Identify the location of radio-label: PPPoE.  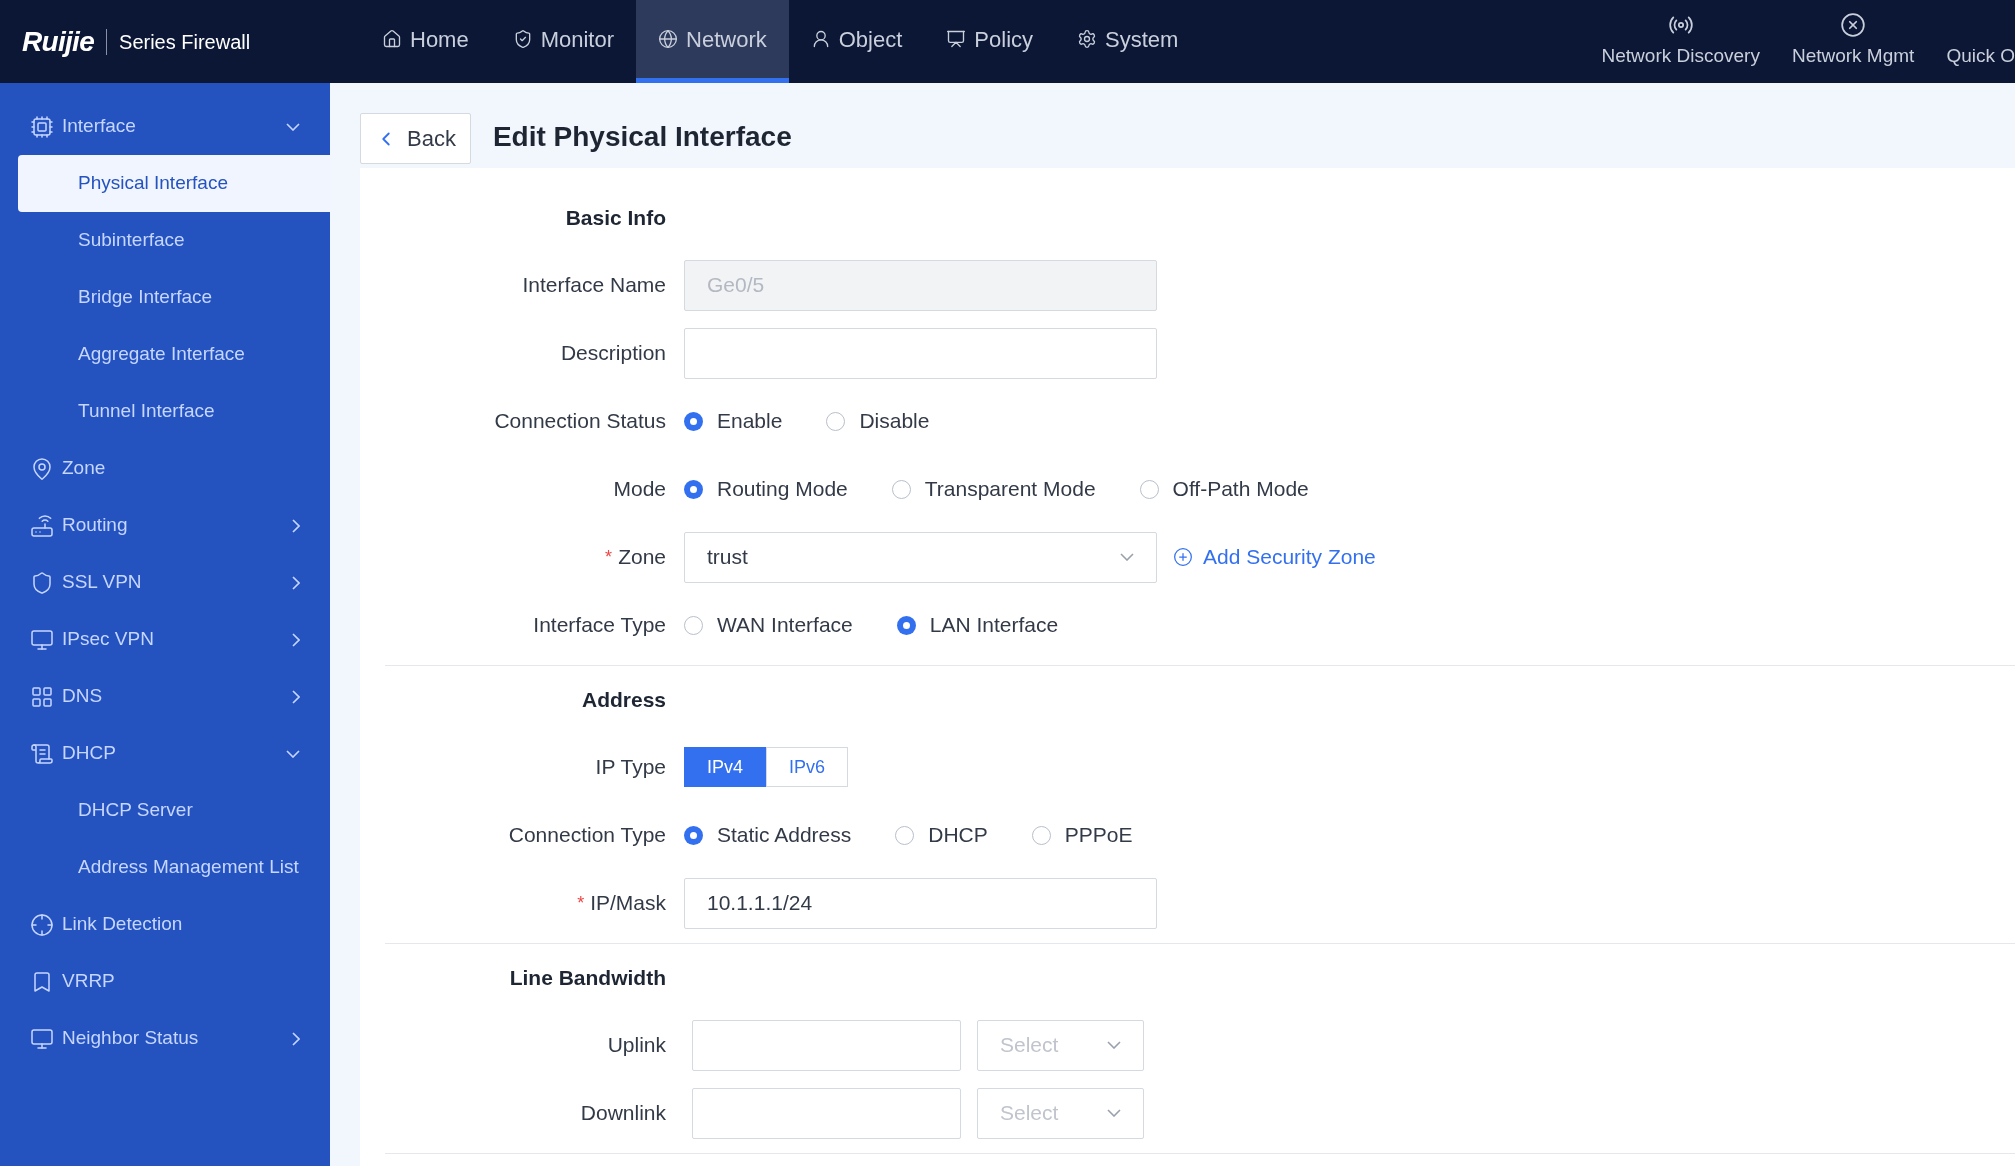
(1098, 835).